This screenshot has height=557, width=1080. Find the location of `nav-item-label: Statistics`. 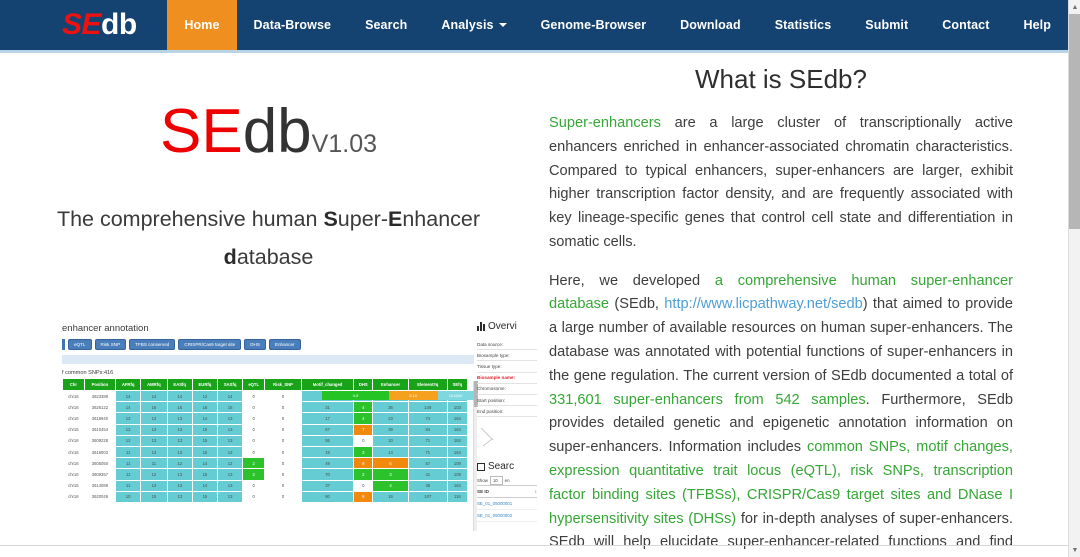

nav-item-label: Statistics is located at coordinates (803, 25).